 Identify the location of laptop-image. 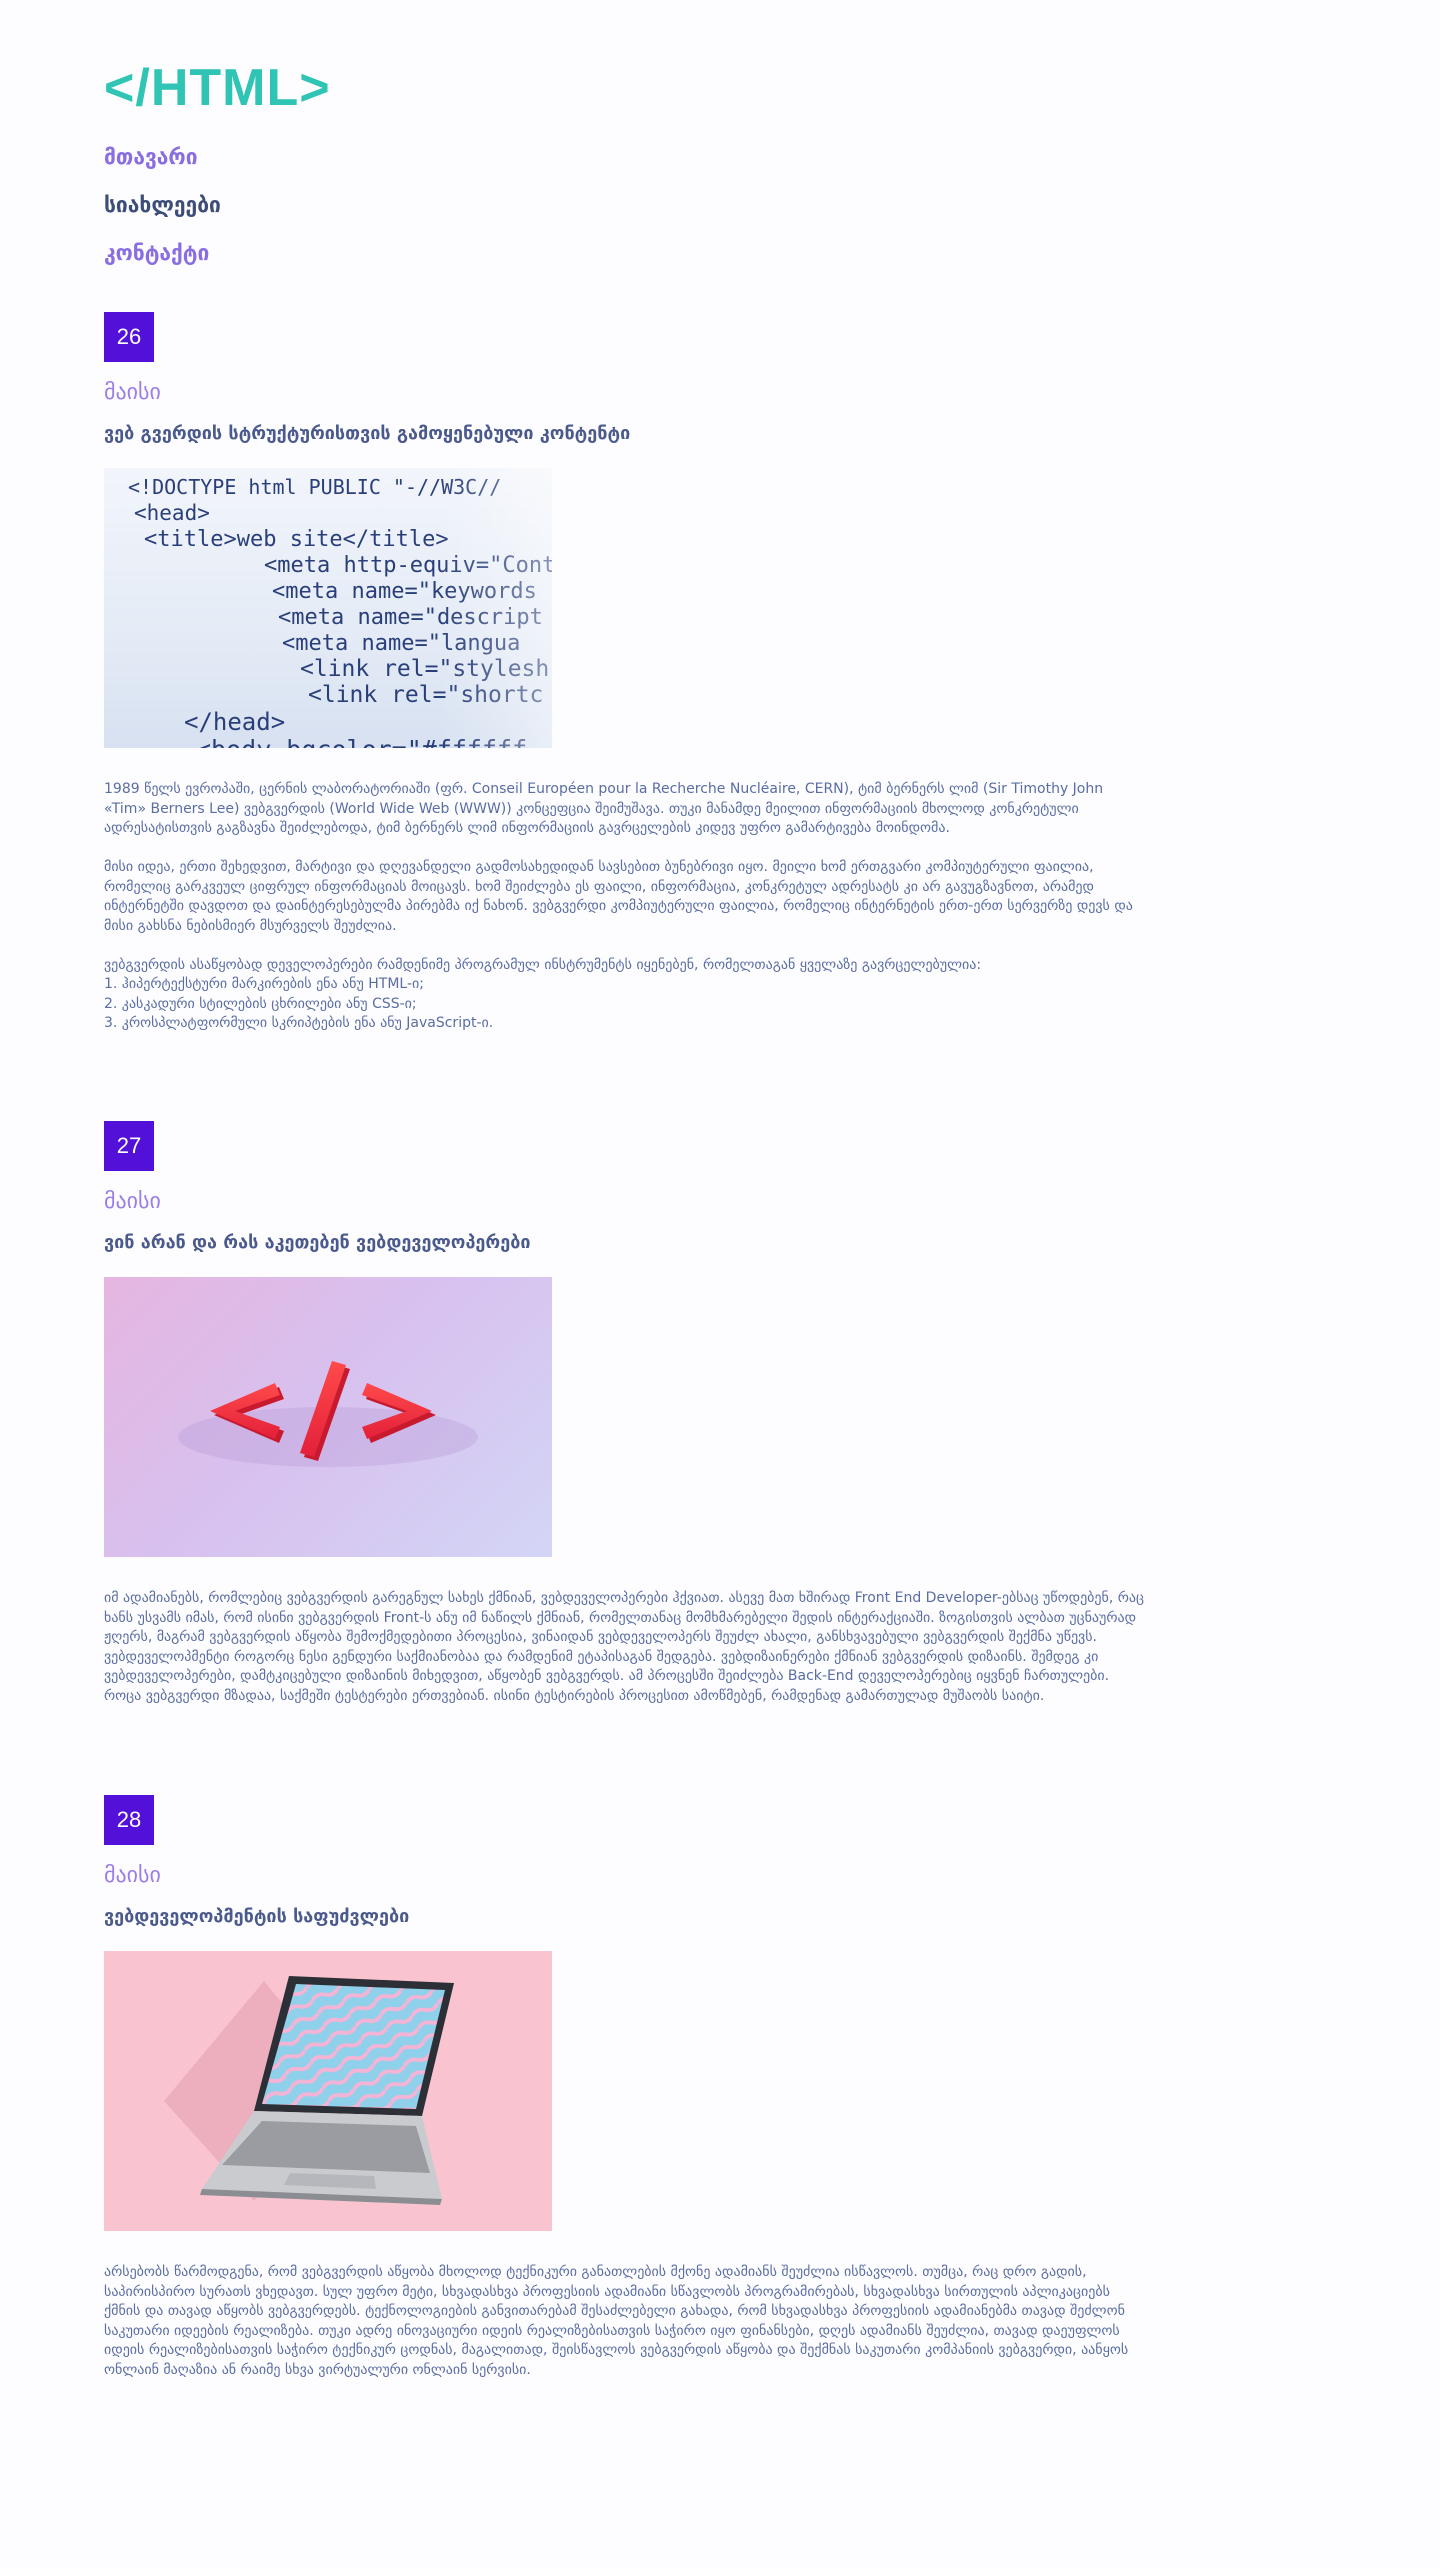
(328, 2091).